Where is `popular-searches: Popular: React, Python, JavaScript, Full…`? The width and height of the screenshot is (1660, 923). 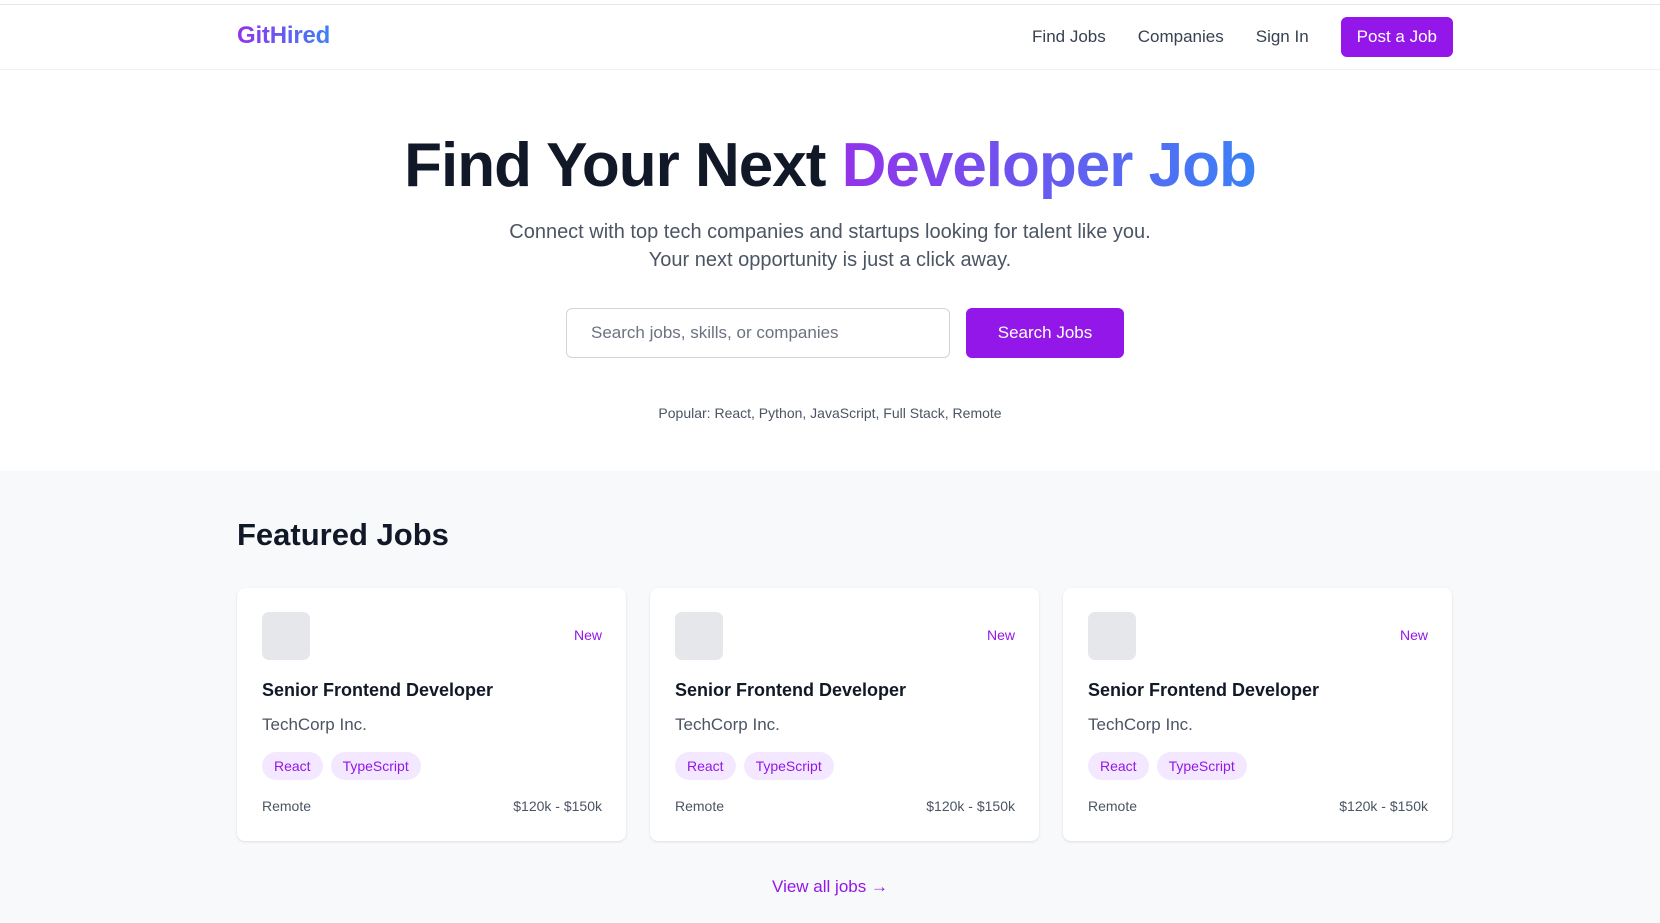 popular-searches: Popular: React, Python, JavaScript, Full… is located at coordinates (830, 413).